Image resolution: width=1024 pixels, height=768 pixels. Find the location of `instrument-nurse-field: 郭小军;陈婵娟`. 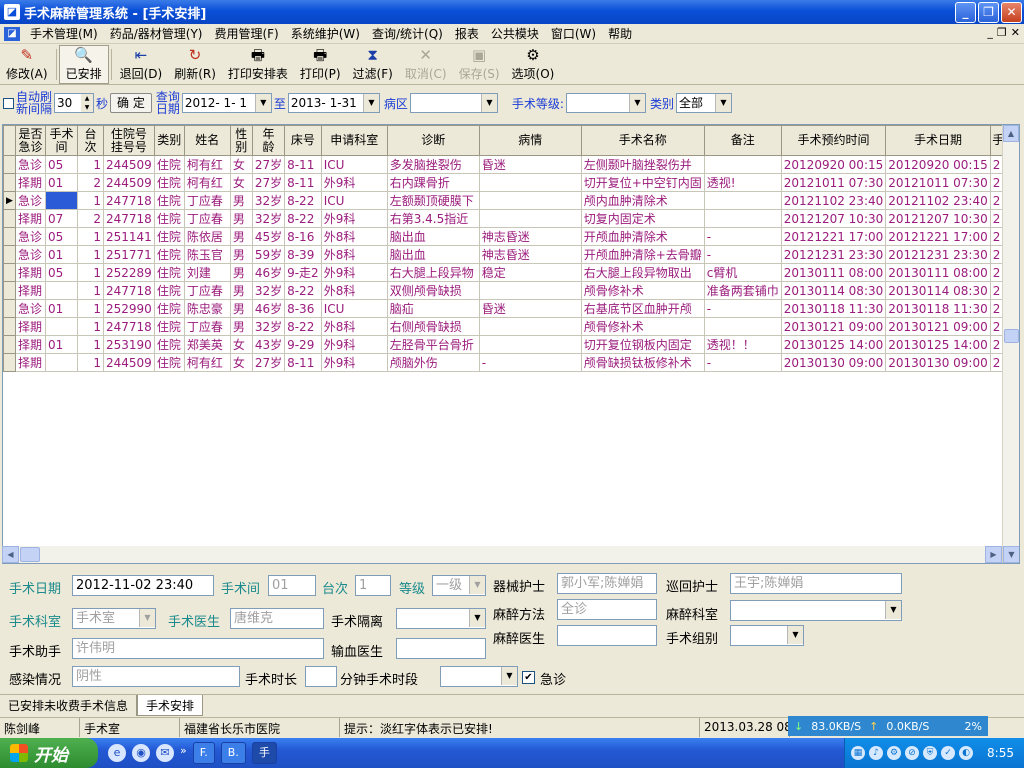

instrument-nurse-field: 郭小军;陈婵娟 is located at coordinates (607, 583).